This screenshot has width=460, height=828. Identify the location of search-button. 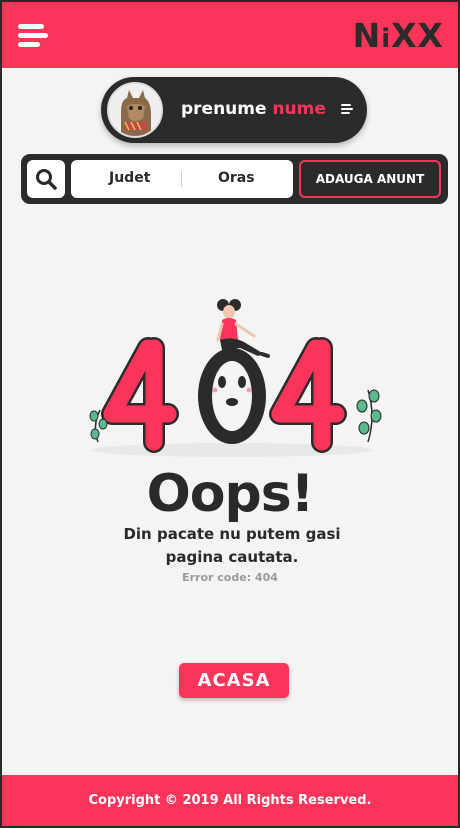
(46, 179).